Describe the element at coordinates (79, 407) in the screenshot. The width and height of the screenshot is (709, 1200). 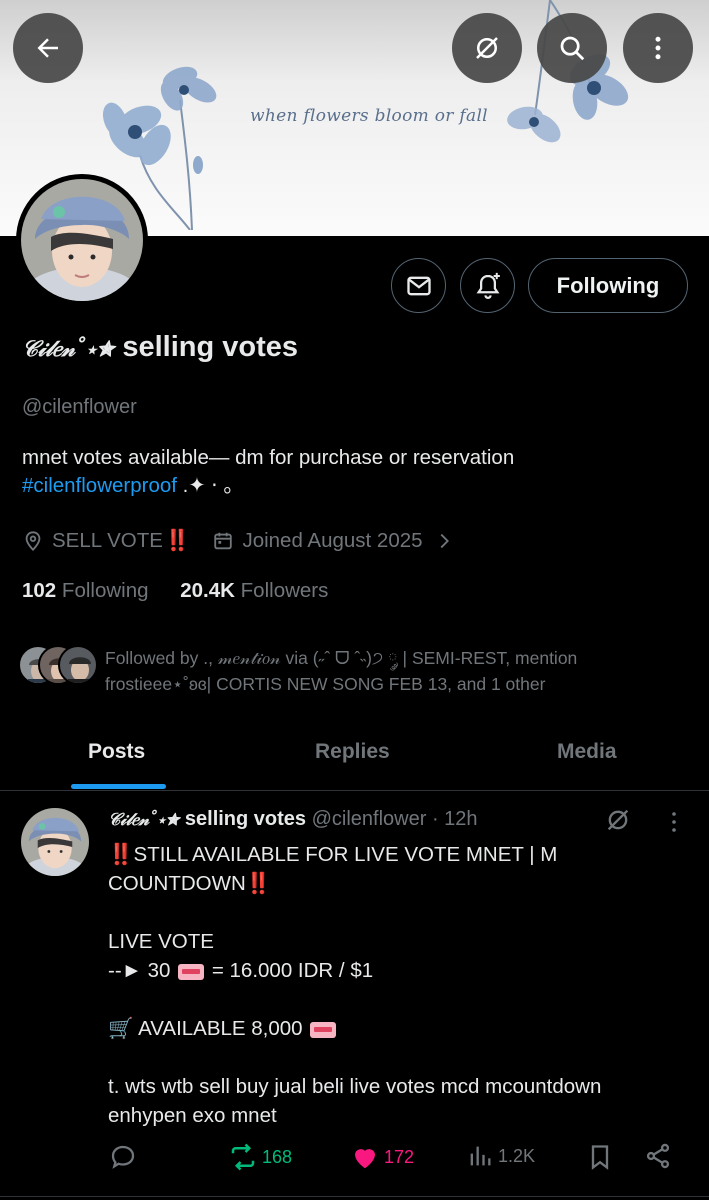
I see `profile-handle: @cilenflower` at that location.